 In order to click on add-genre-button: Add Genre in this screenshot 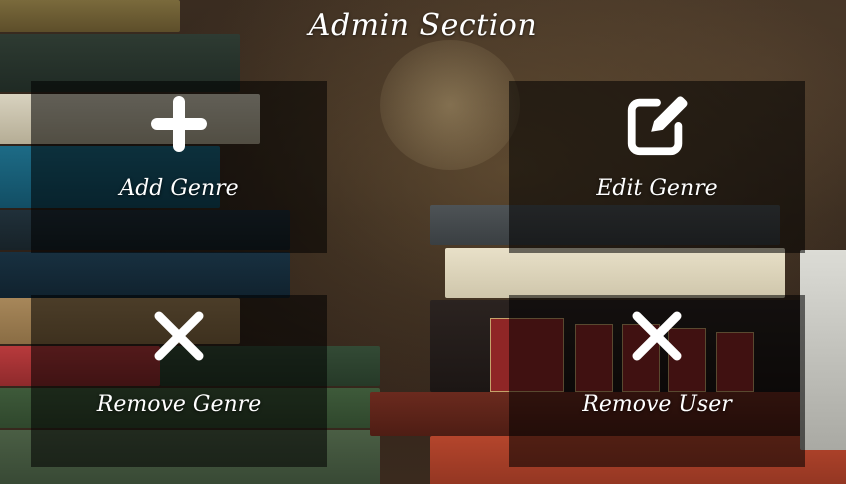, I will do `click(179, 167)`.